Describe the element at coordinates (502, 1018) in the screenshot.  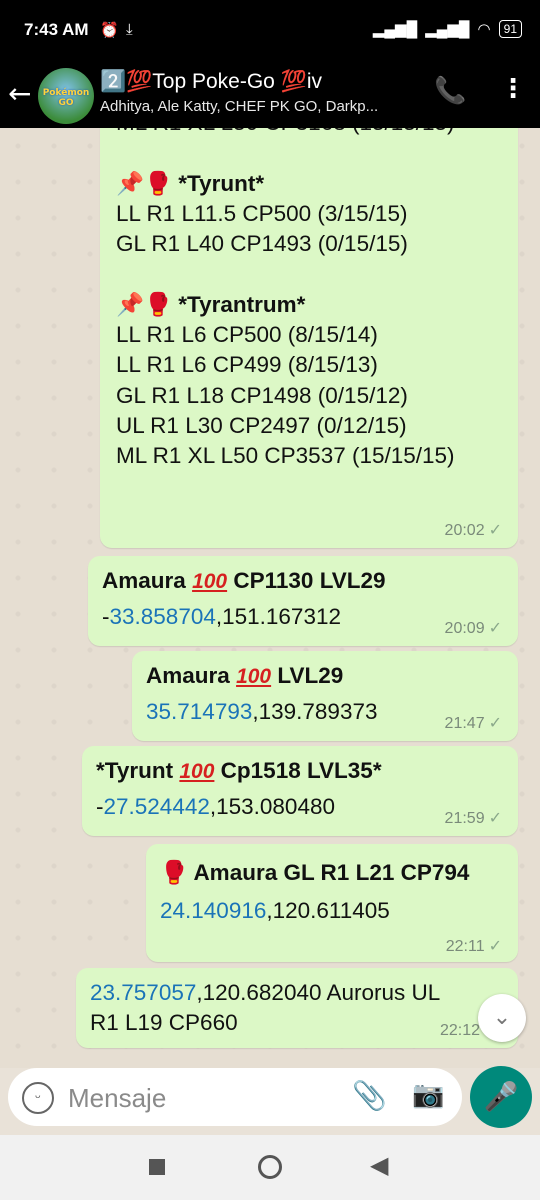
I see `scroll-down-icon: ⌄` at that location.